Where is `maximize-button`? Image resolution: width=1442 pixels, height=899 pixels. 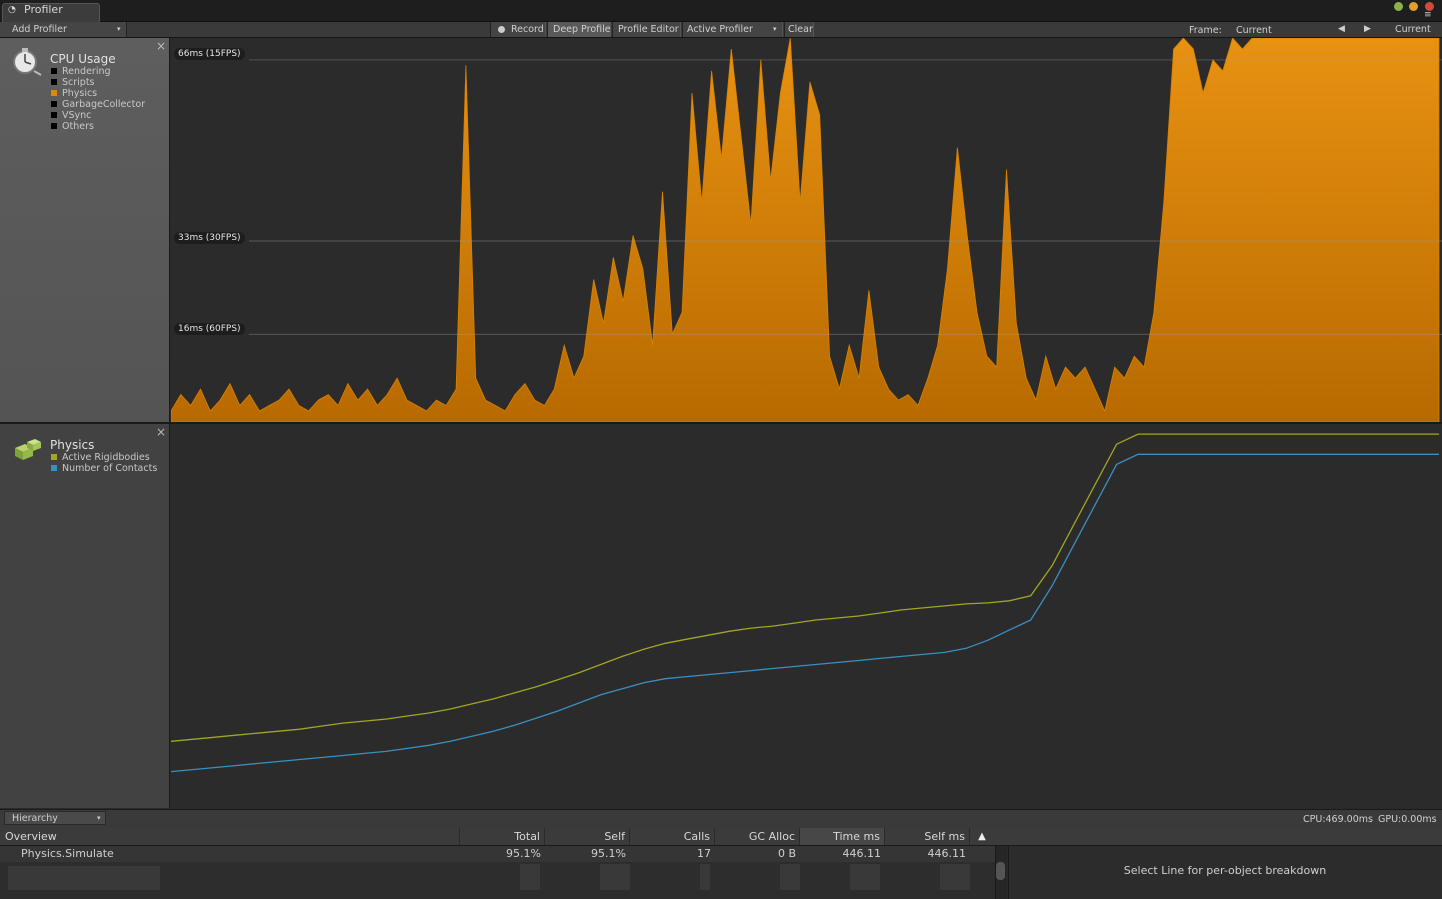
maximize-button is located at coordinates (1413, 6).